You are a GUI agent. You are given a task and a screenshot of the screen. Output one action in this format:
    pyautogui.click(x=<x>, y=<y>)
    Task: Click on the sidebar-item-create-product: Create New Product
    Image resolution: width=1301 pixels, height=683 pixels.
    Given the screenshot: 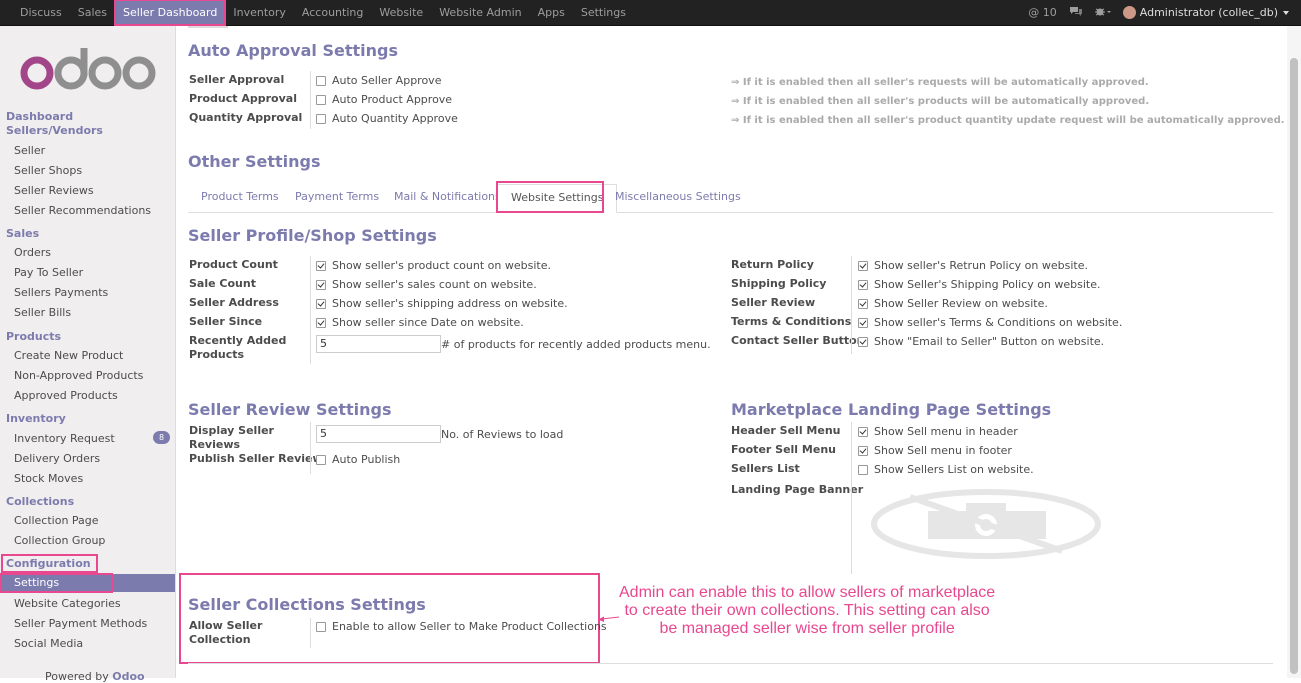 What is the action you would take?
    pyautogui.click(x=68, y=355)
    